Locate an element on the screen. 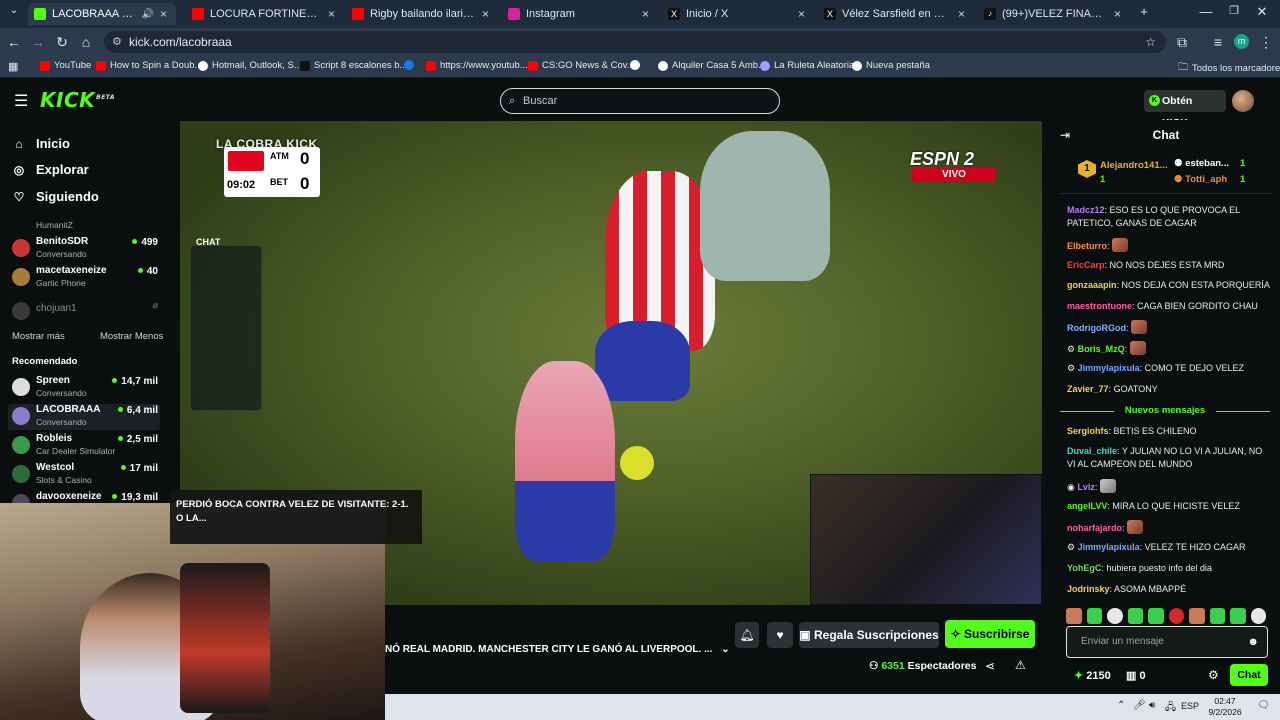 The image size is (1280, 720). tray-chevron-icon: ⌃ is located at coordinates (1121, 705).